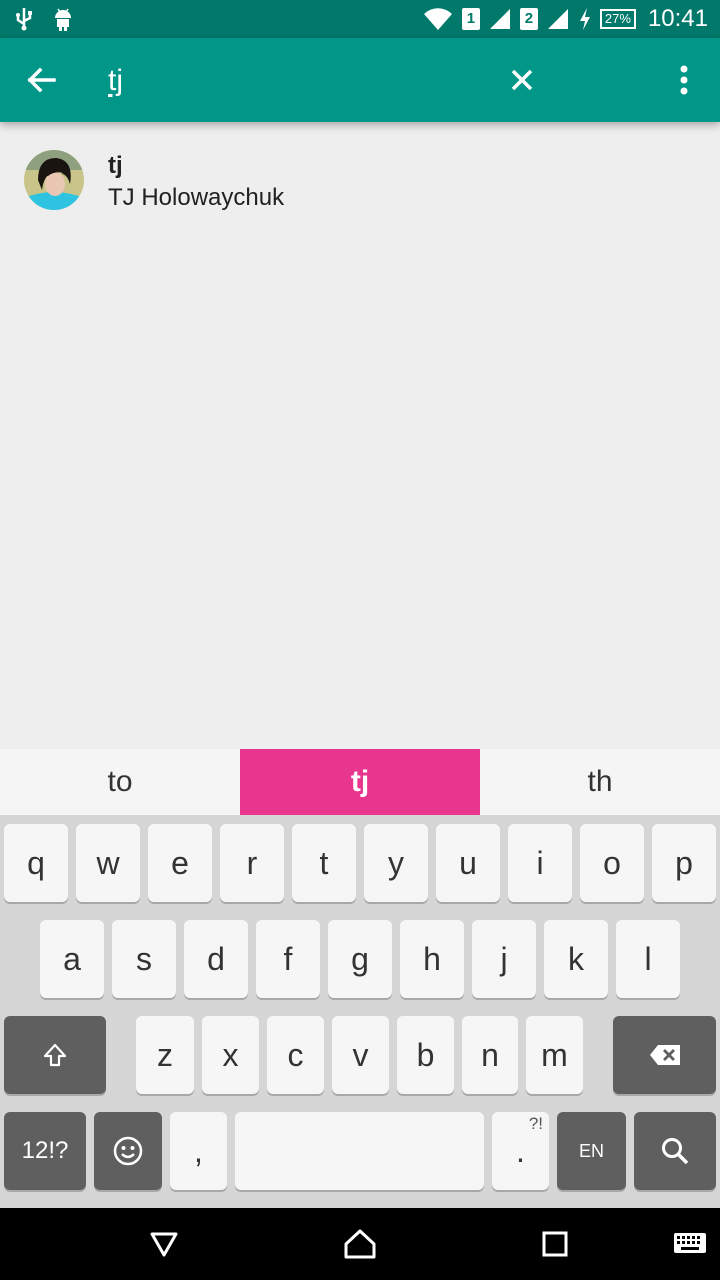 This screenshot has width=720, height=1280. Describe the element at coordinates (295, 1055) in the screenshot. I see `key-c: c` at that location.